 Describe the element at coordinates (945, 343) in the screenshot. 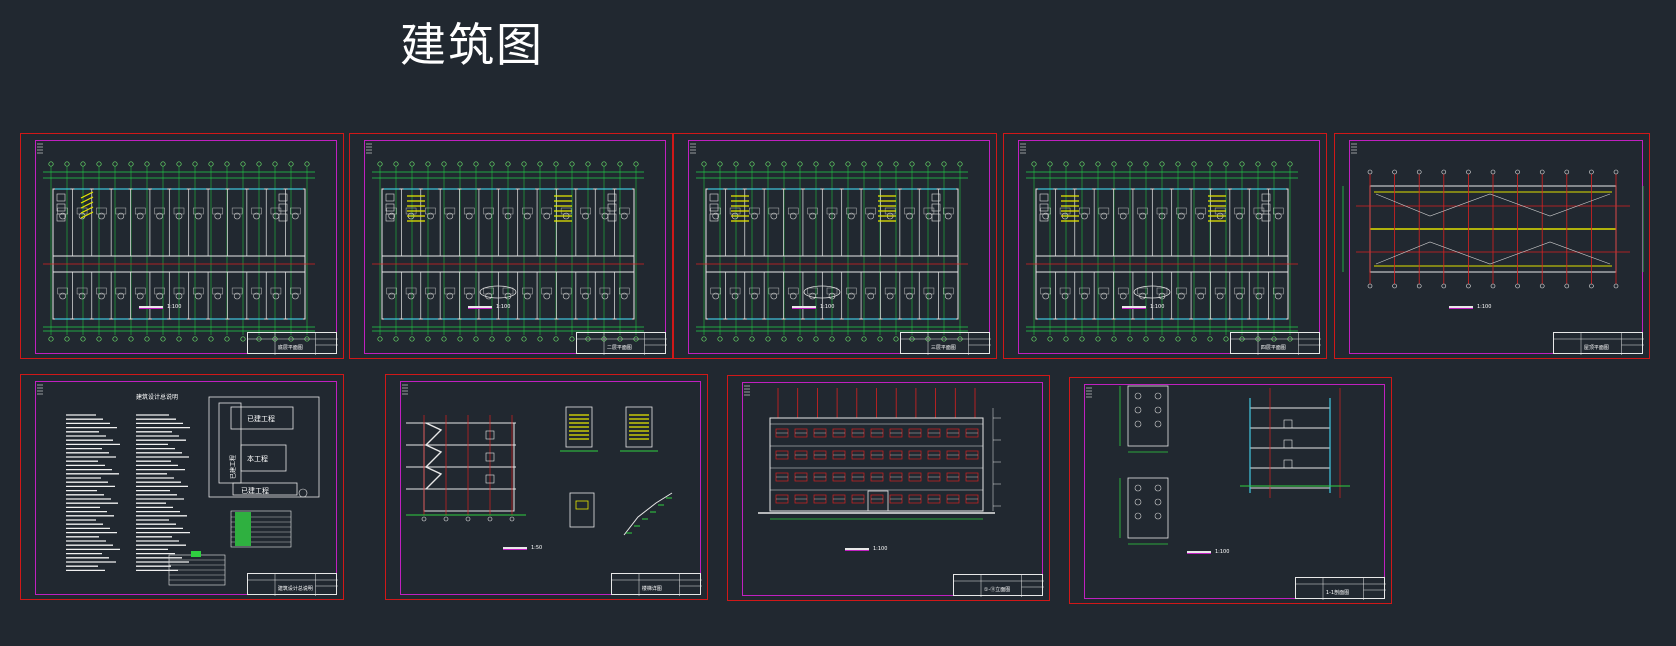

I see `title-block: 三层平面图` at that location.